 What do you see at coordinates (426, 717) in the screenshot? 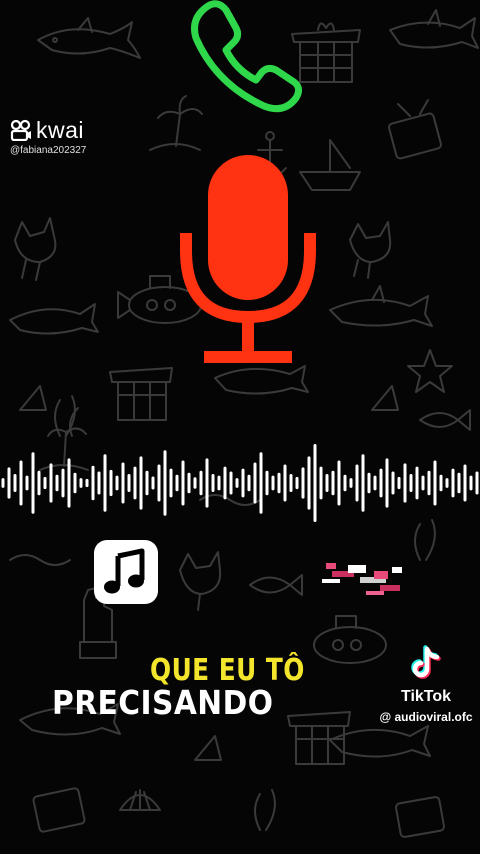
I see `tiktok-username: @ audioviral.ofc` at bounding box center [426, 717].